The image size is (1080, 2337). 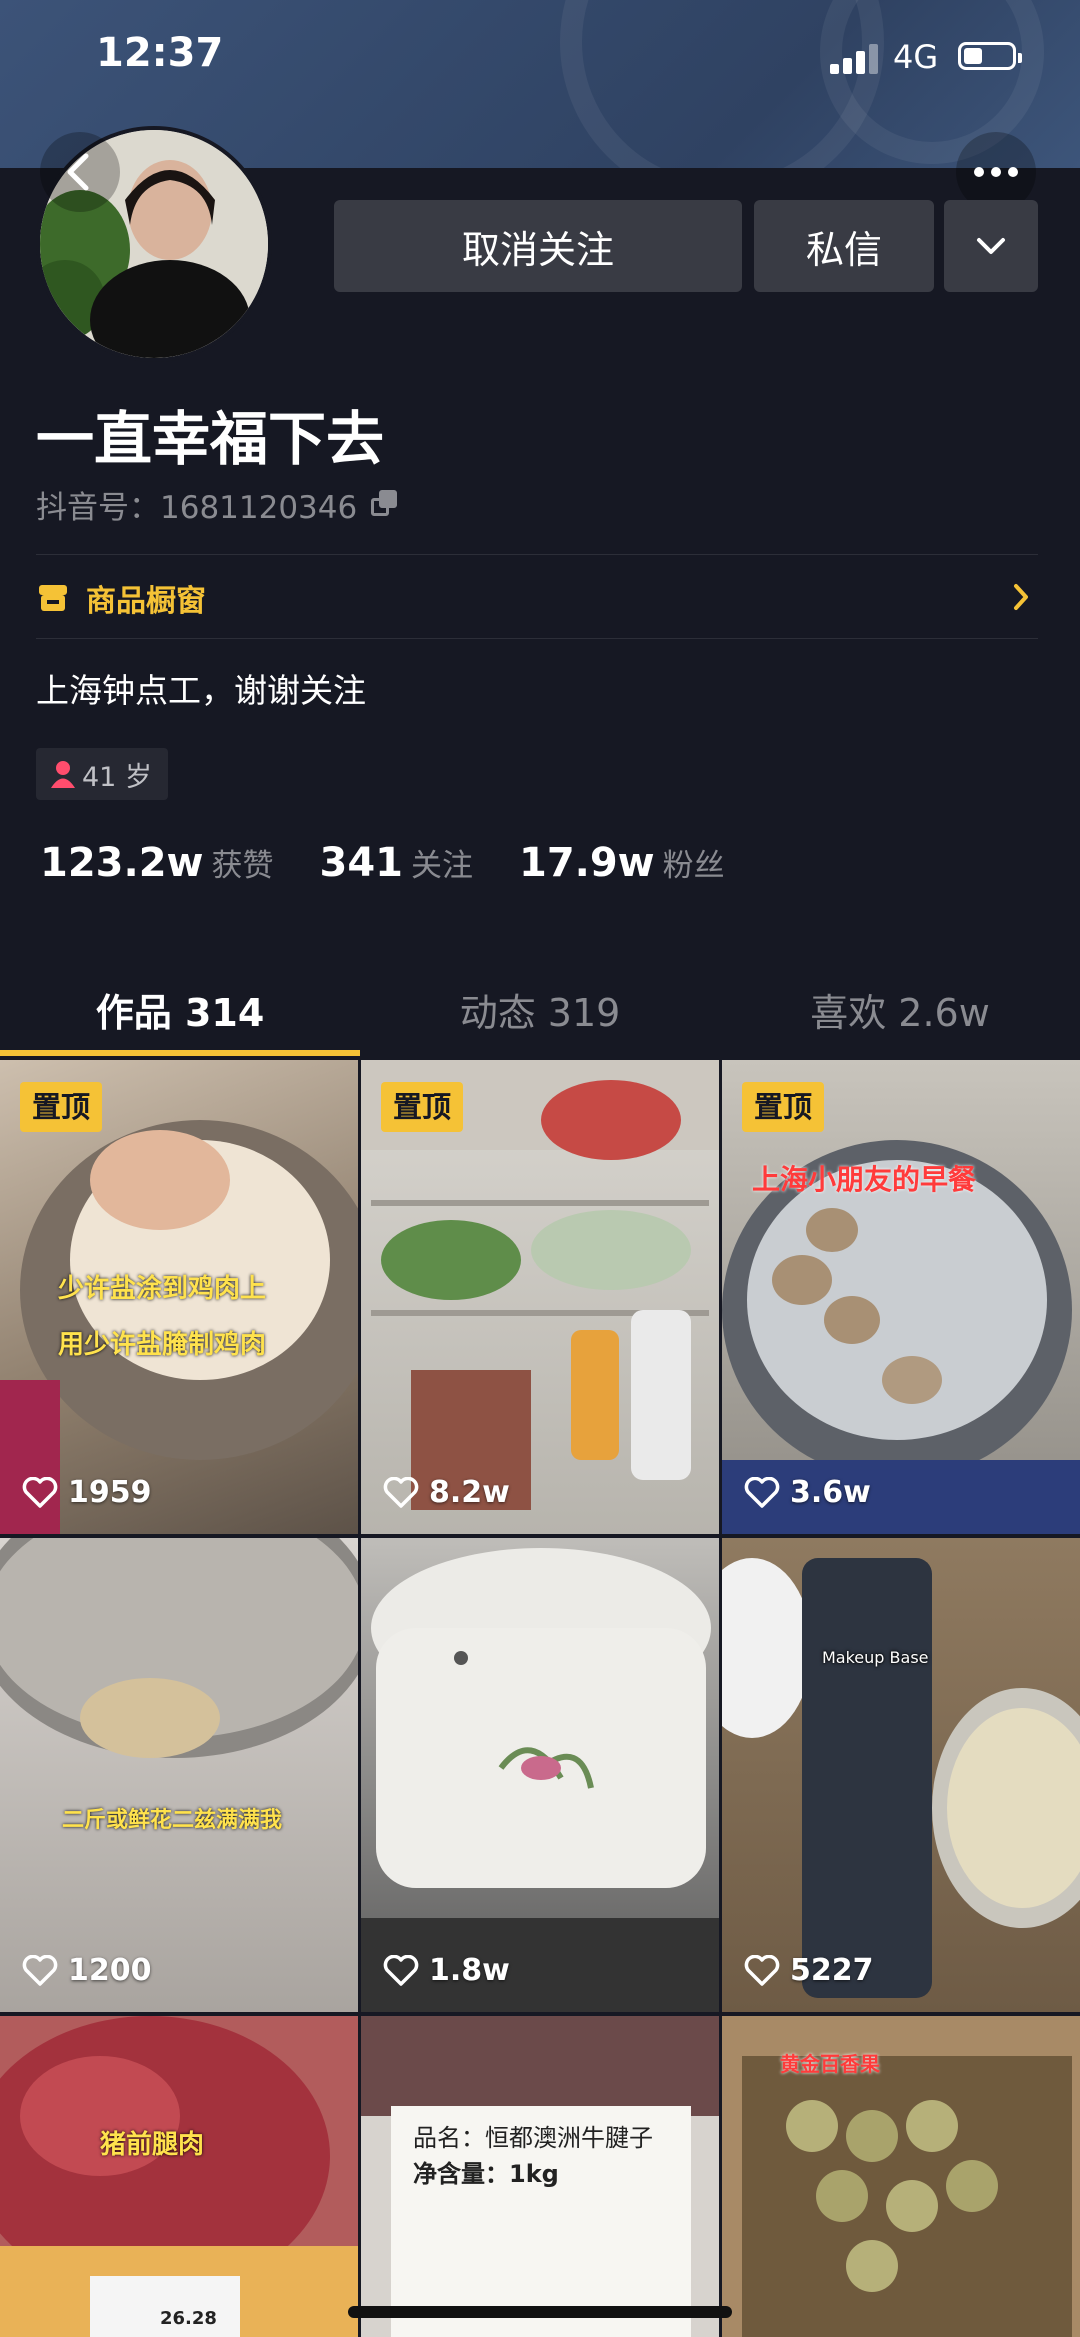 What do you see at coordinates (469, 1970) in the screenshot?
I see `like-count-text: 1.8w` at bounding box center [469, 1970].